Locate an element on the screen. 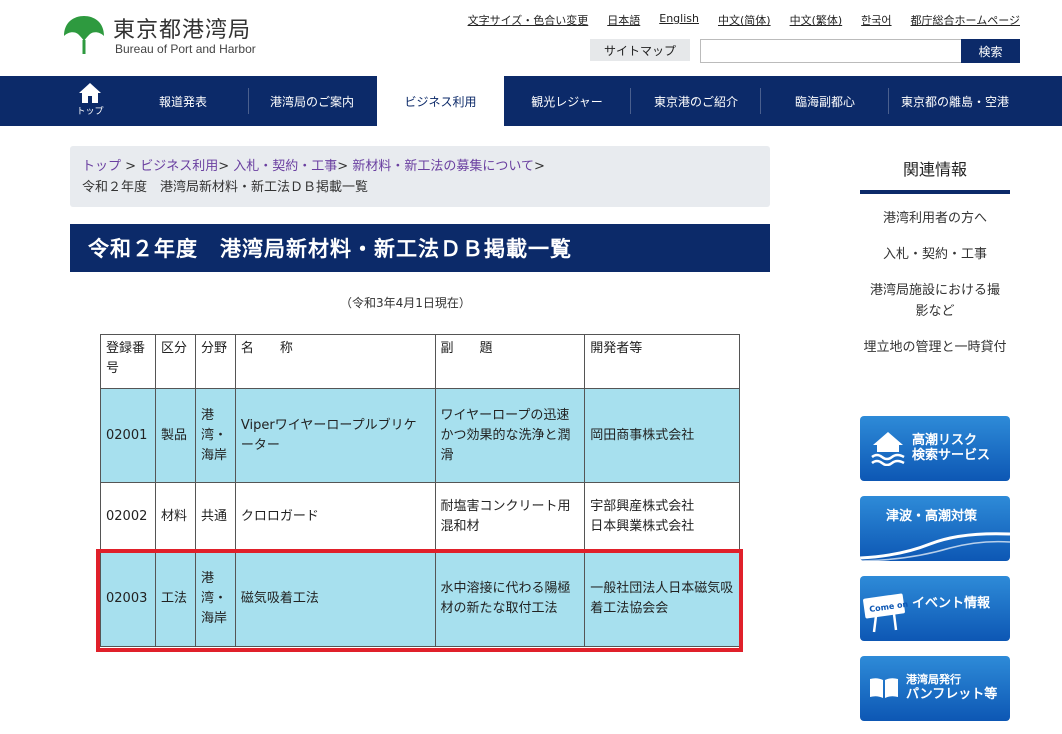 The height and width of the screenshot is (734, 1062). banner-tsunami: 津波・高潮対策 is located at coordinates (935, 528).